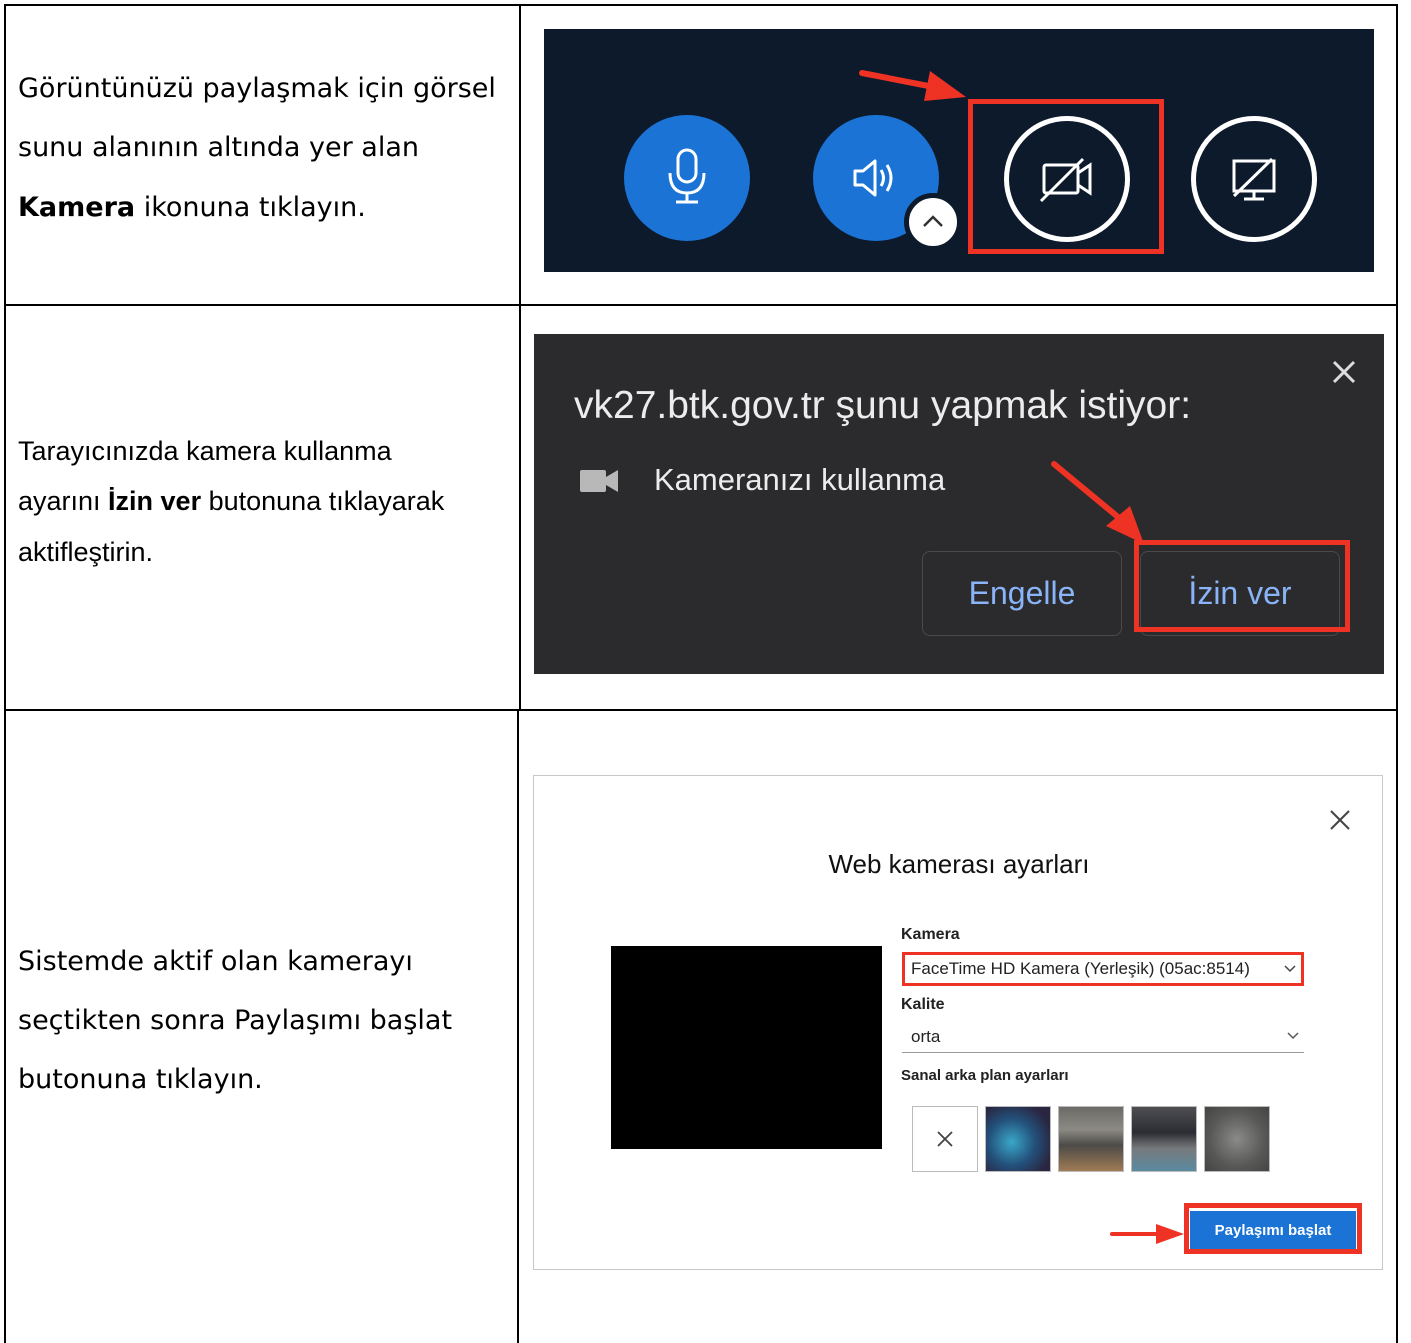 This screenshot has height=1343, width=1411. What do you see at coordinates (5, 673) in the screenshot?
I see `table-border-left` at bounding box center [5, 673].